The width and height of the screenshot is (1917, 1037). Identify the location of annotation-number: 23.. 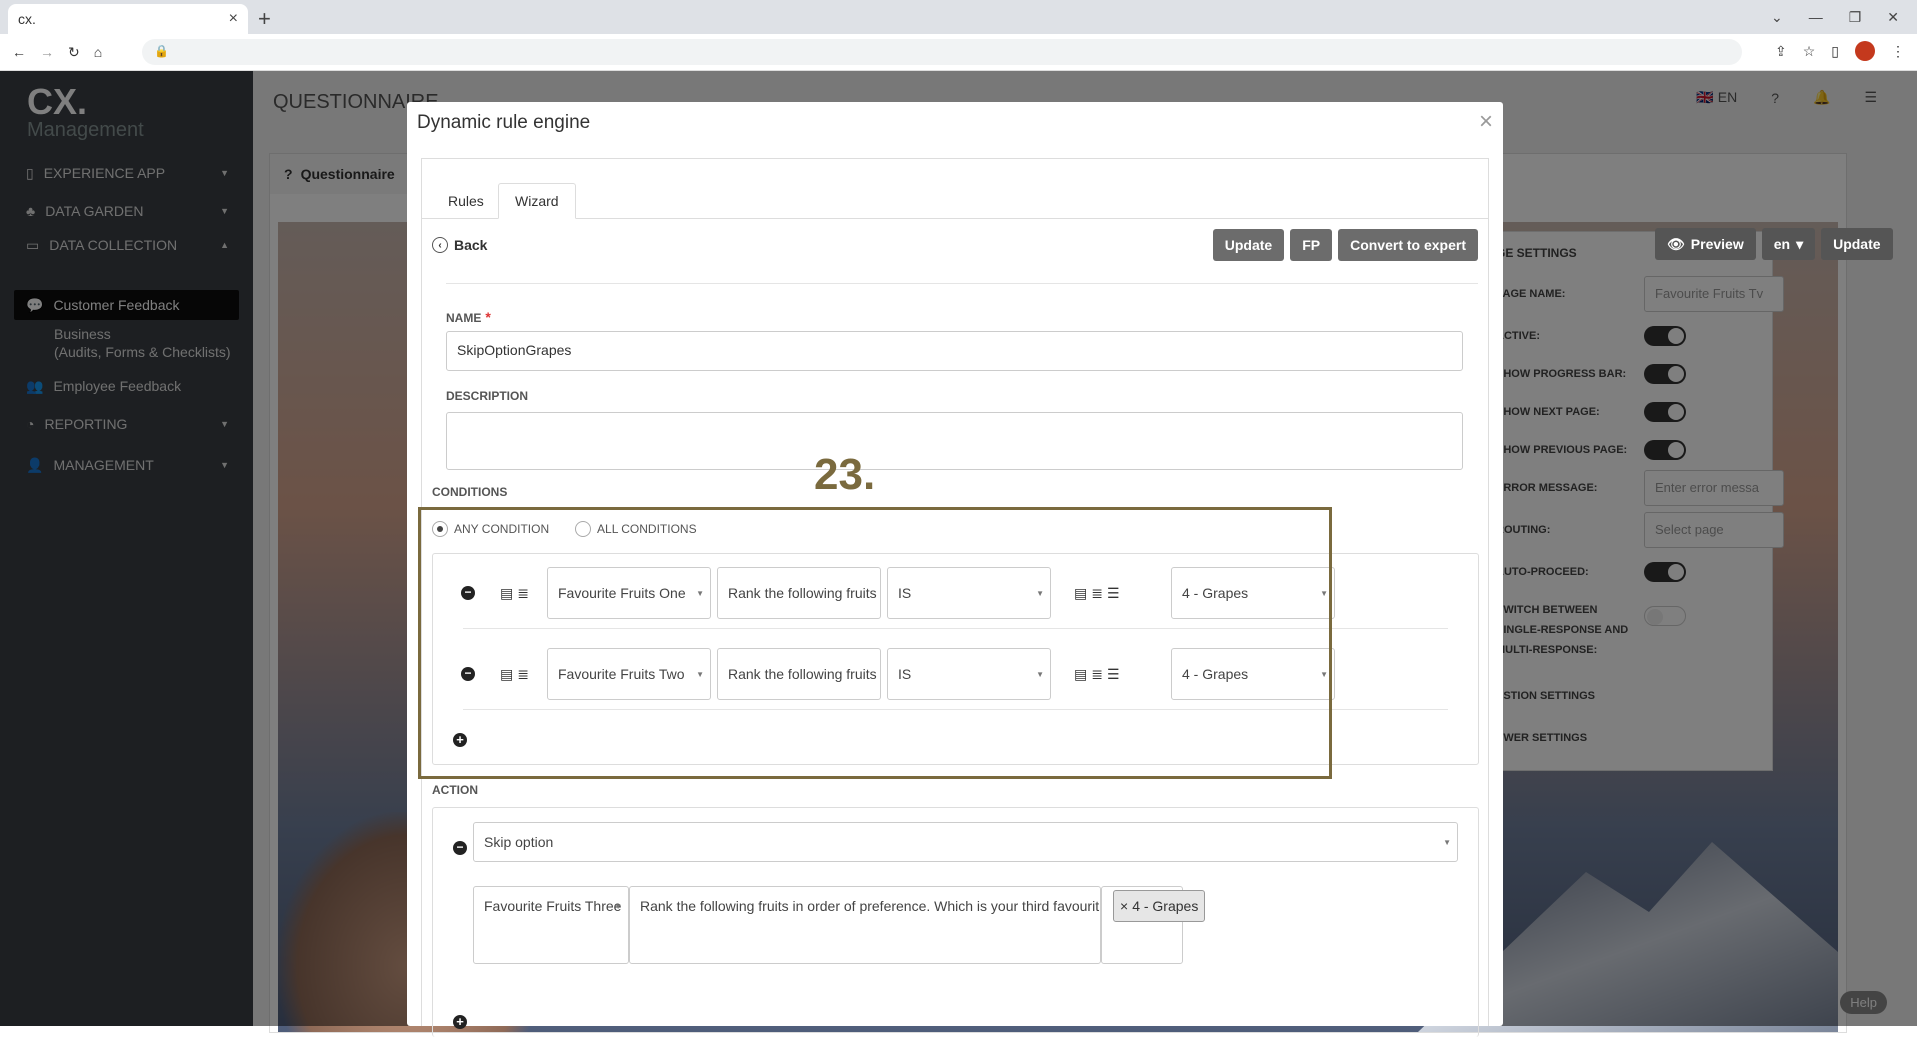
(845, 474).